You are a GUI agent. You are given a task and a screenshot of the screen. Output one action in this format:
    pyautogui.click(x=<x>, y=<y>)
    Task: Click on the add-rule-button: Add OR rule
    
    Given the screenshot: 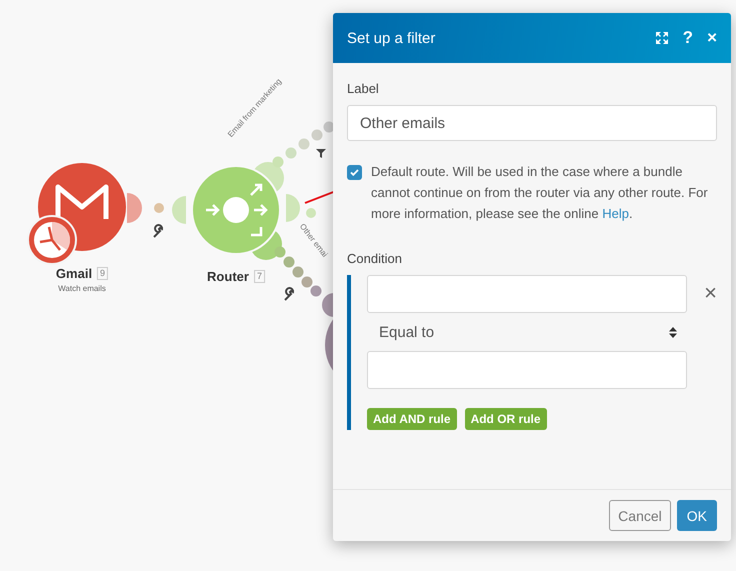 What is the action you would take?
    pyautogui.click(x=505, y=419)
    